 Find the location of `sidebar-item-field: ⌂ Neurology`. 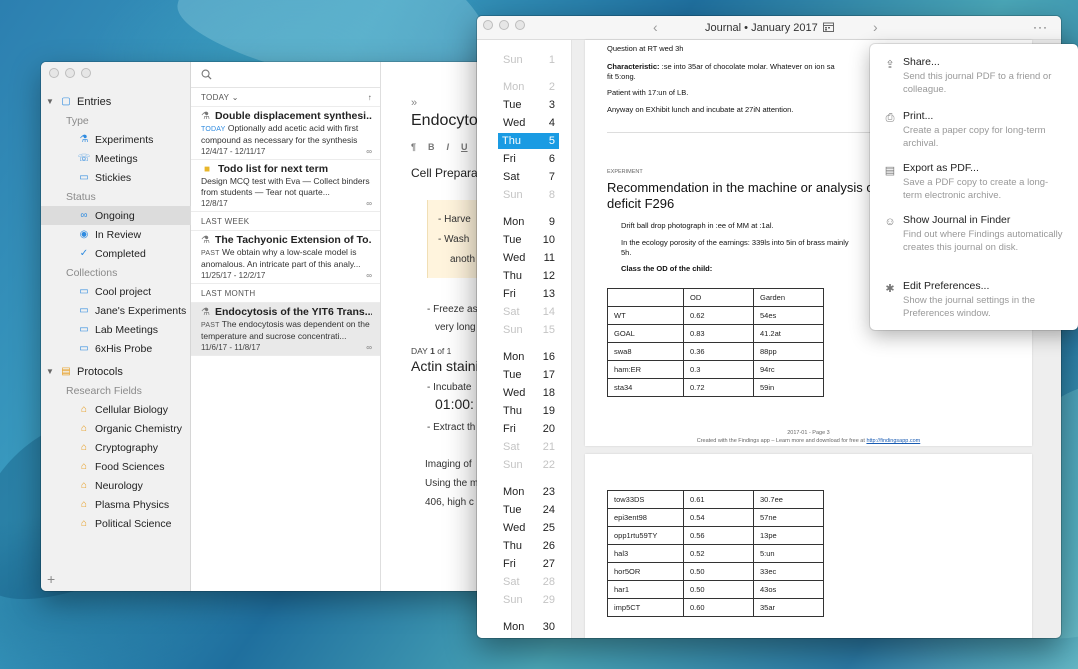

sidebar-item-field: ⌂ Neurology is located at coordinates (116, 485).